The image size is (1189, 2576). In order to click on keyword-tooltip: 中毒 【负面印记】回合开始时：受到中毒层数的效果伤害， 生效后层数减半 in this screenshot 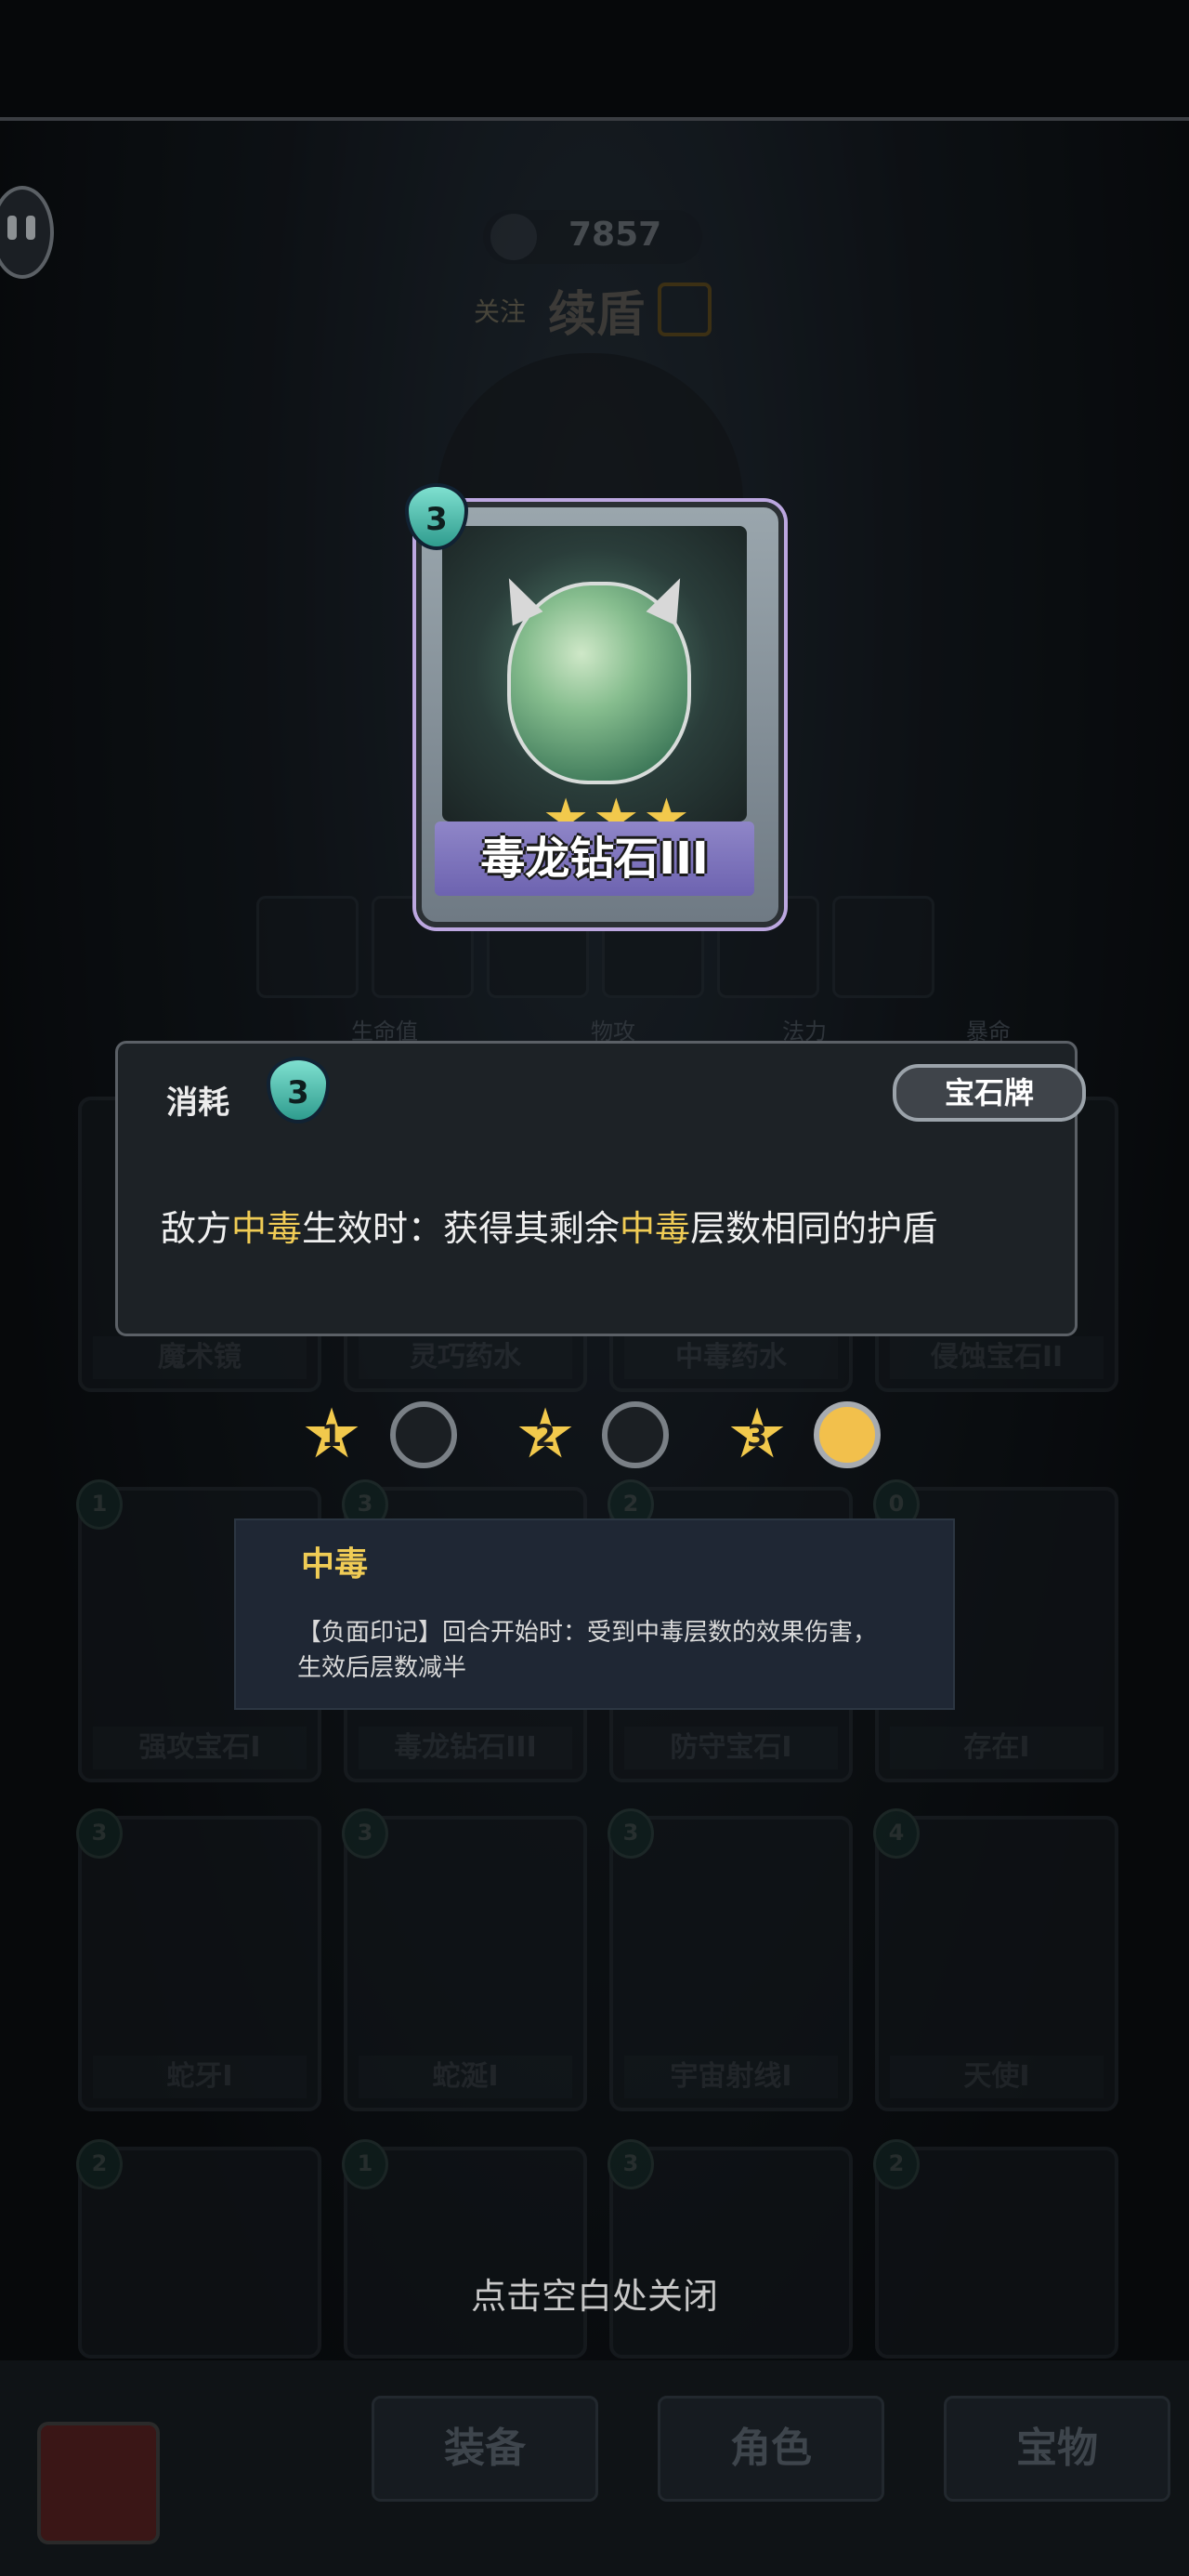, I will do `click(594, 1614)`.